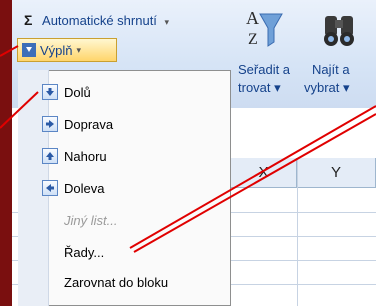  Describe the element at coordinates (50, 124) in the screenshot. I see `arrow-right-icon` at that location.